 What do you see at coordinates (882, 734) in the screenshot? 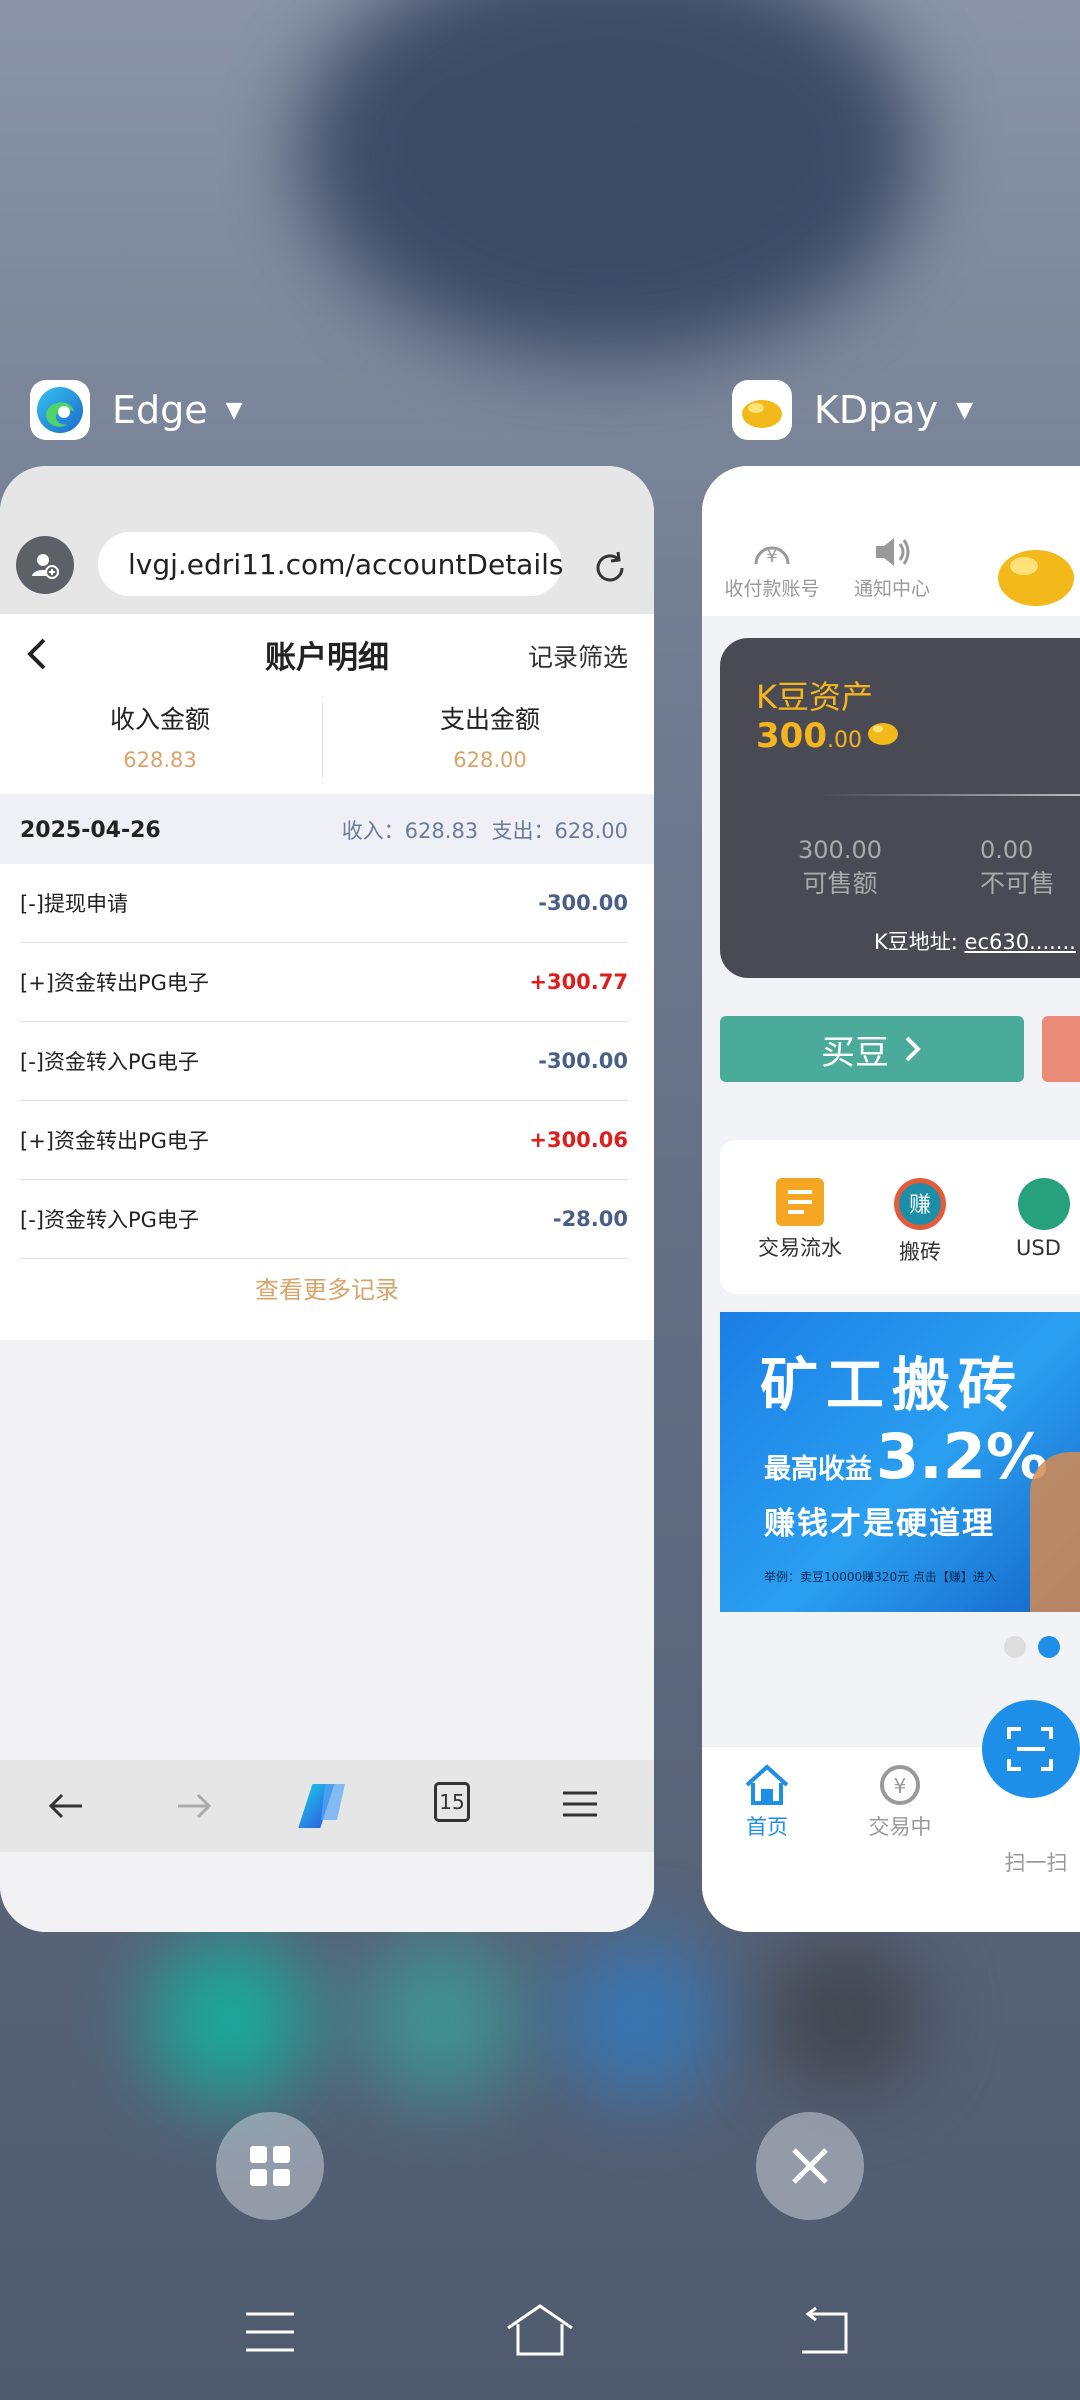
I see `gold-bean-icon` at bounding box center [882, 734].